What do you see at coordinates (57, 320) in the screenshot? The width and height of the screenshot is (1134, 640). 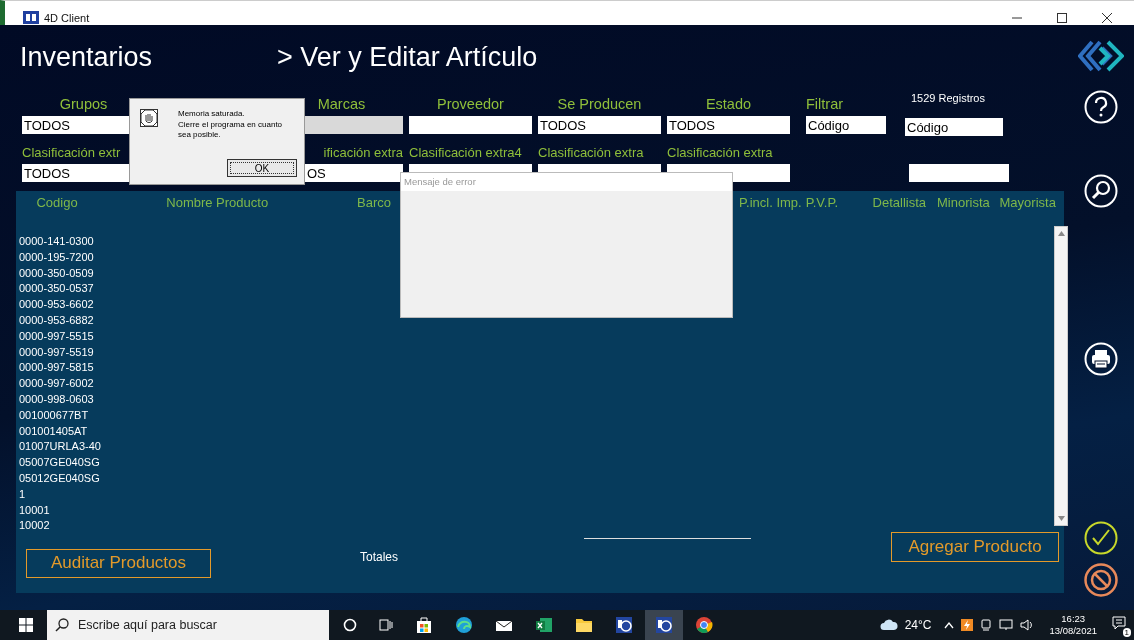 I see `table-cell-text: 0000-953-6882` at bounding box center [57, 320].